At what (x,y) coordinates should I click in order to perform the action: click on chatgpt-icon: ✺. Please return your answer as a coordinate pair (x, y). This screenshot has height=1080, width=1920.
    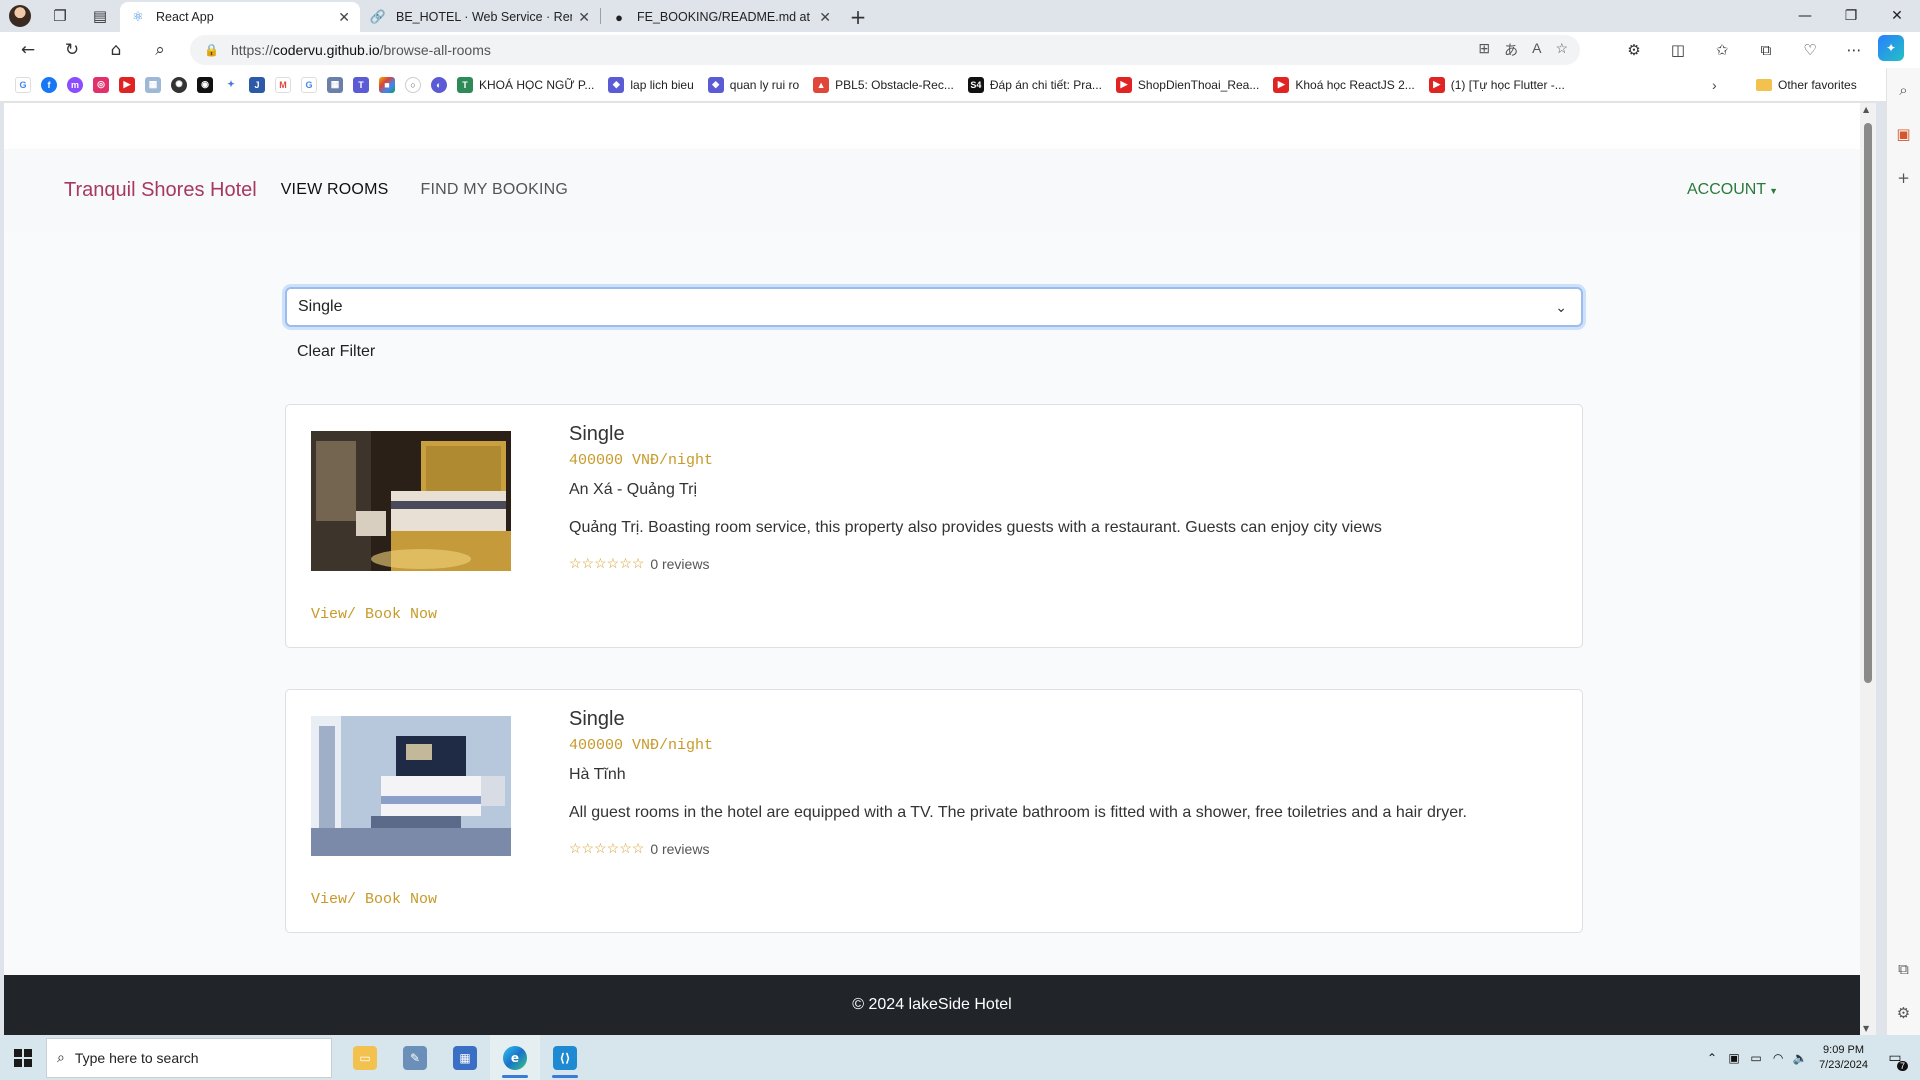
    Looking at the image, I should click on (179, 84).